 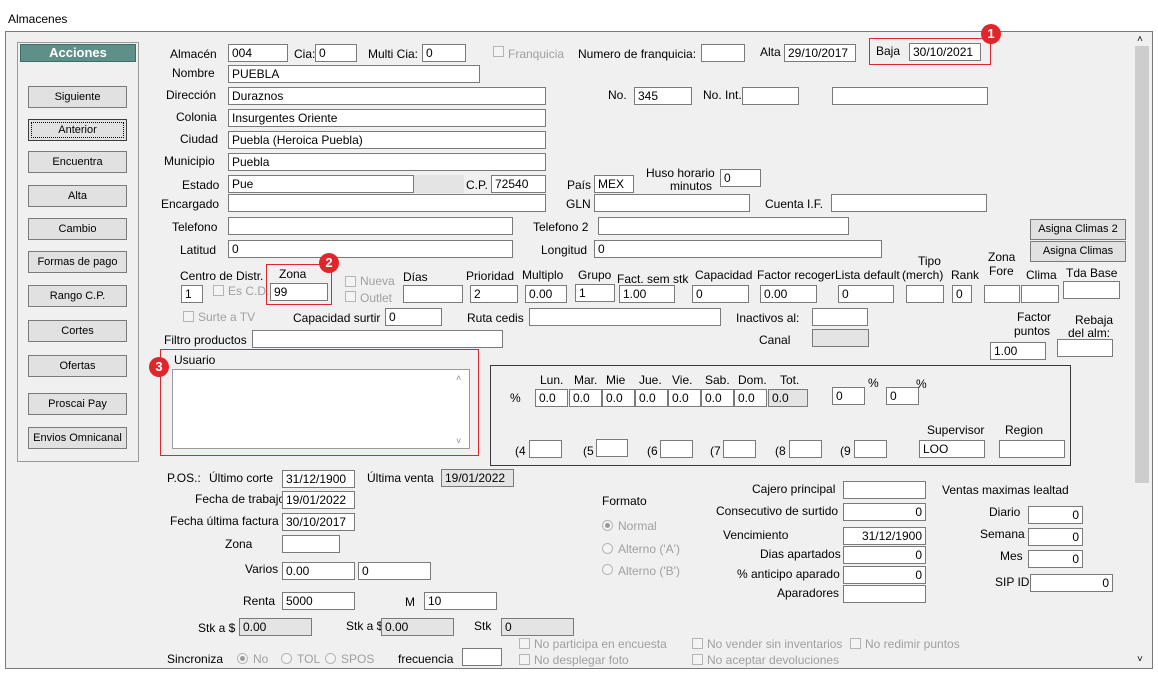 What do you see at coordinates (77, 97) in the screenshot?
I see `siguiente-button: Siguiente` at bounding box center [77, 97].